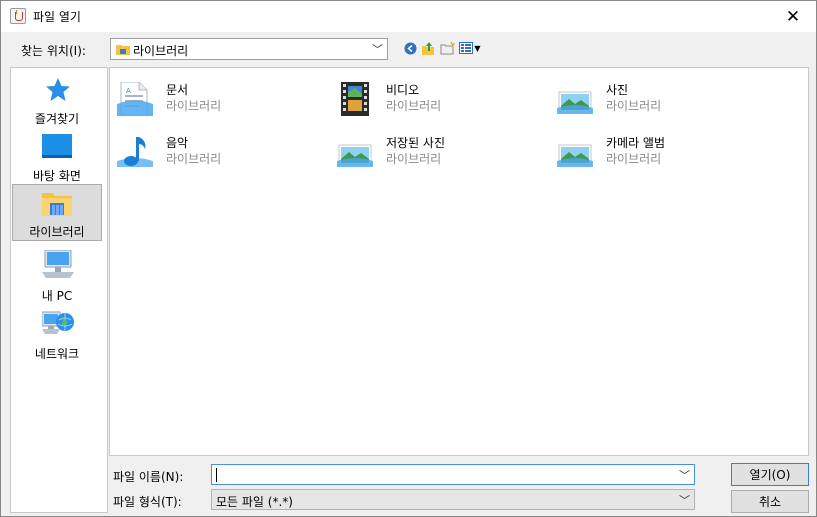  Describe the element at coordinates (57, 296) in the screenshot. I see `place-label: 내 PC` at that location.